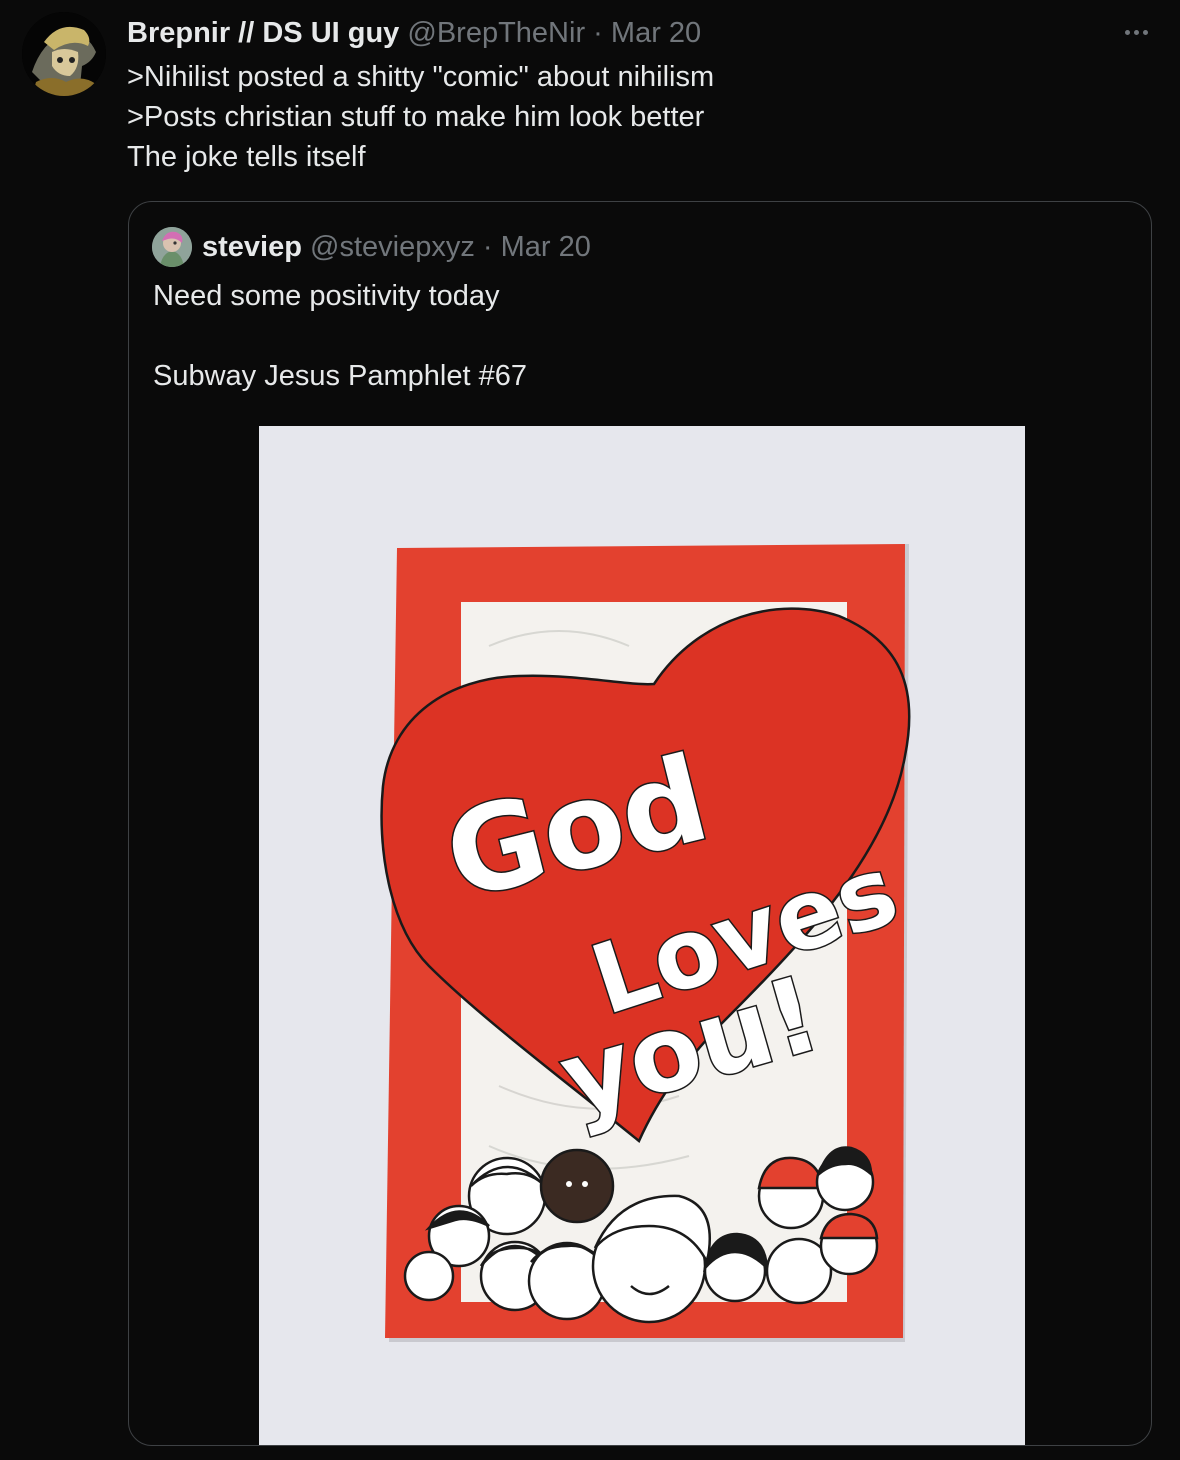 The image size is (1180, 1460). What do you see at coordinates (1136, 32) in the screenshot?
I see `more-options-icon` at bounding box center [1136, 32].